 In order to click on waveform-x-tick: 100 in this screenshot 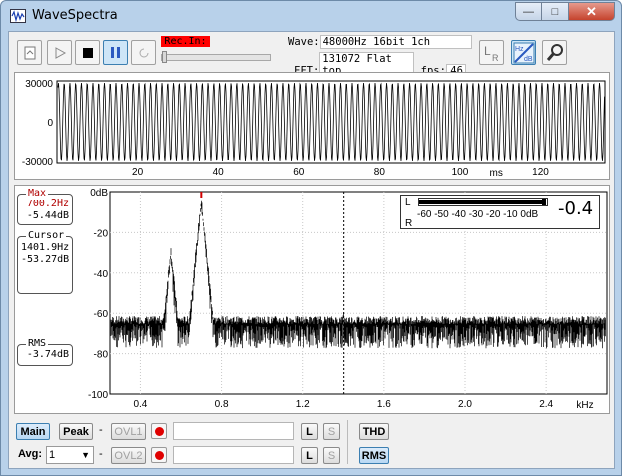, I will do `click(460, 172)`.